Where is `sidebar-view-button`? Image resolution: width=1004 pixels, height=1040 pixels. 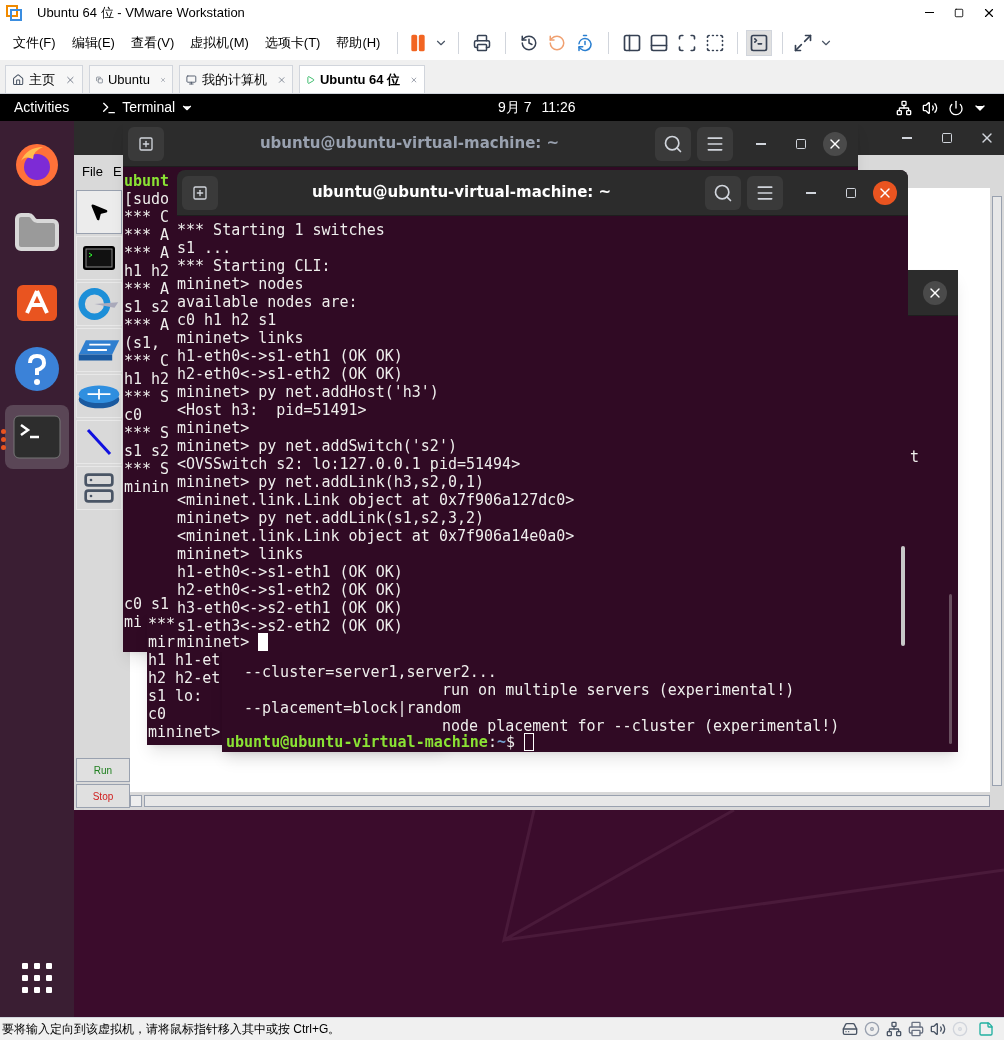
sidebar-view-button is located at coordinates (632, 42).